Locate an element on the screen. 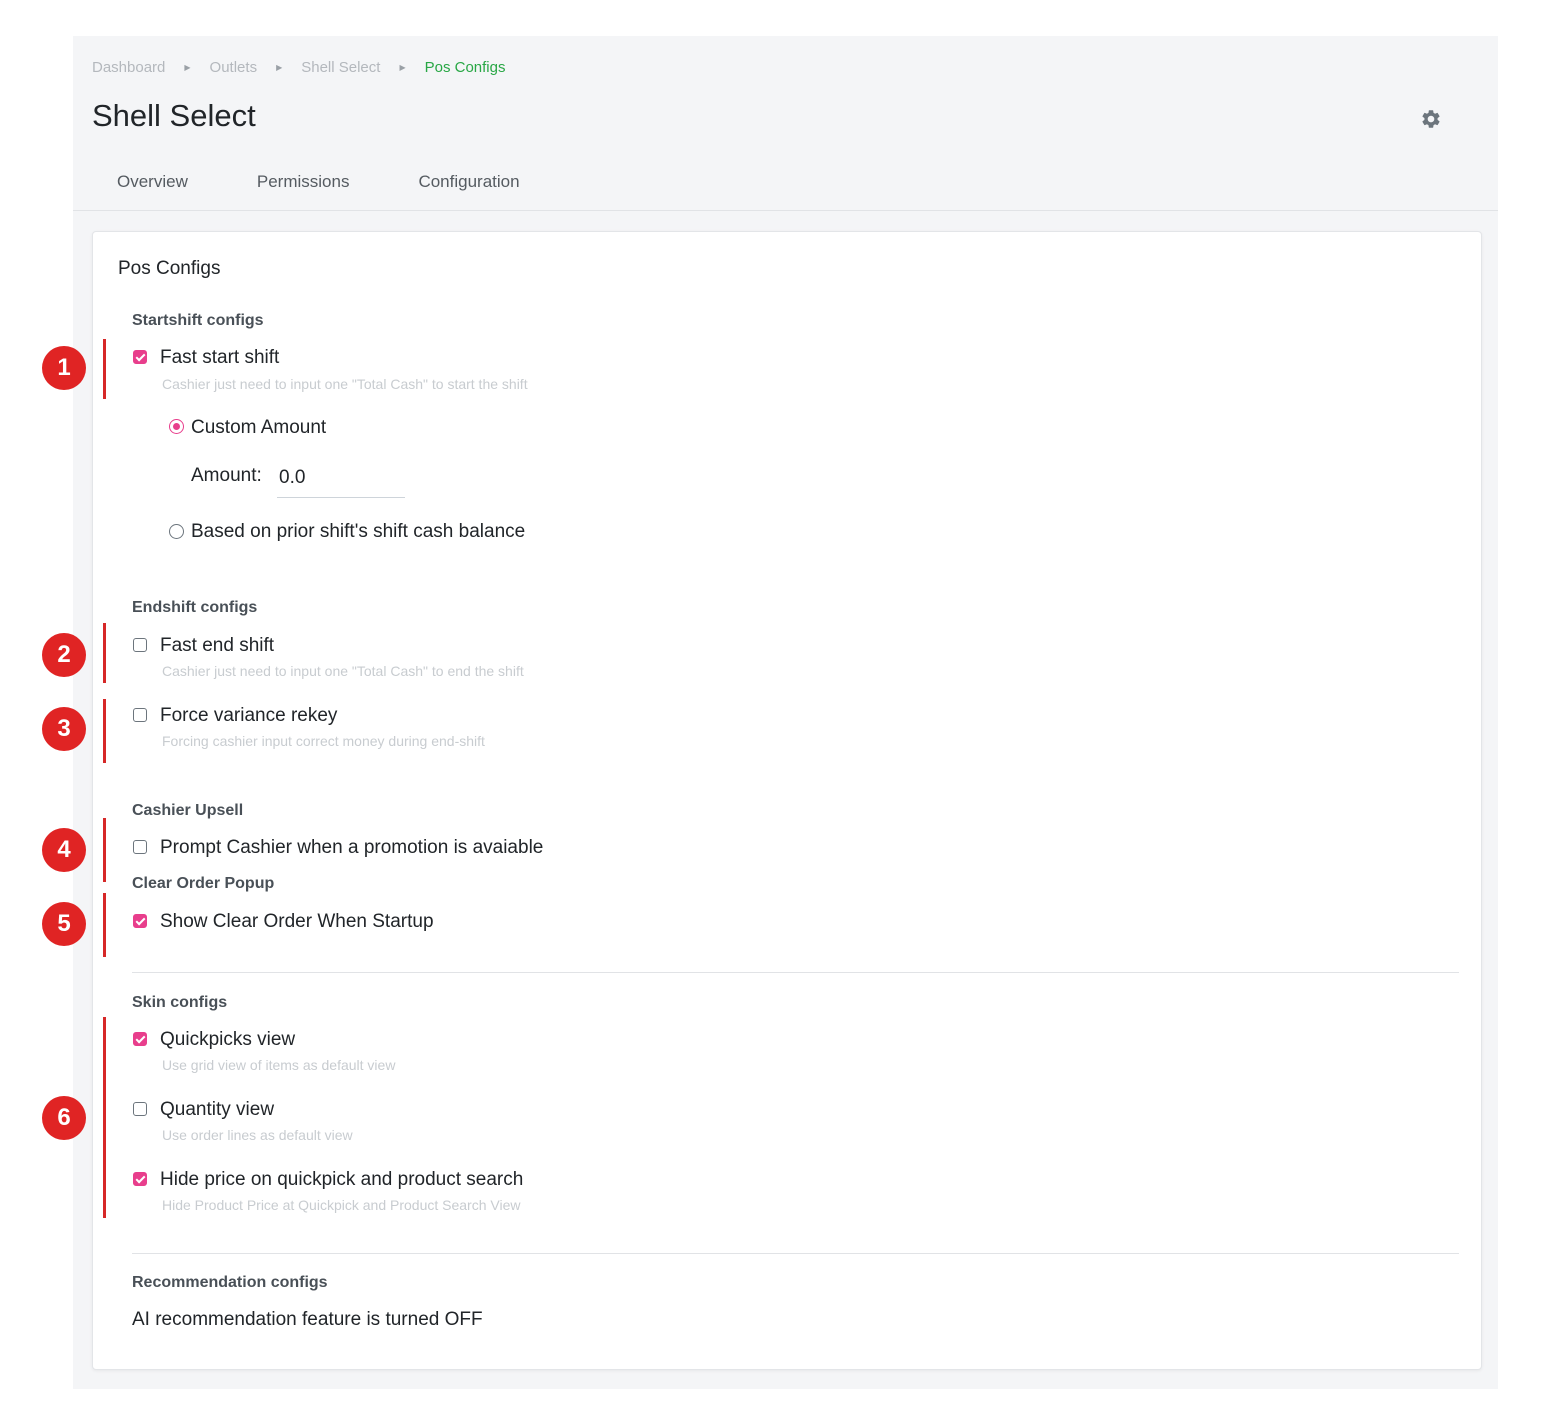 The image size is (1541, 1425). recommendation-status: AI recommendation feature is turned OFF is located at coordinates (307, 1319).